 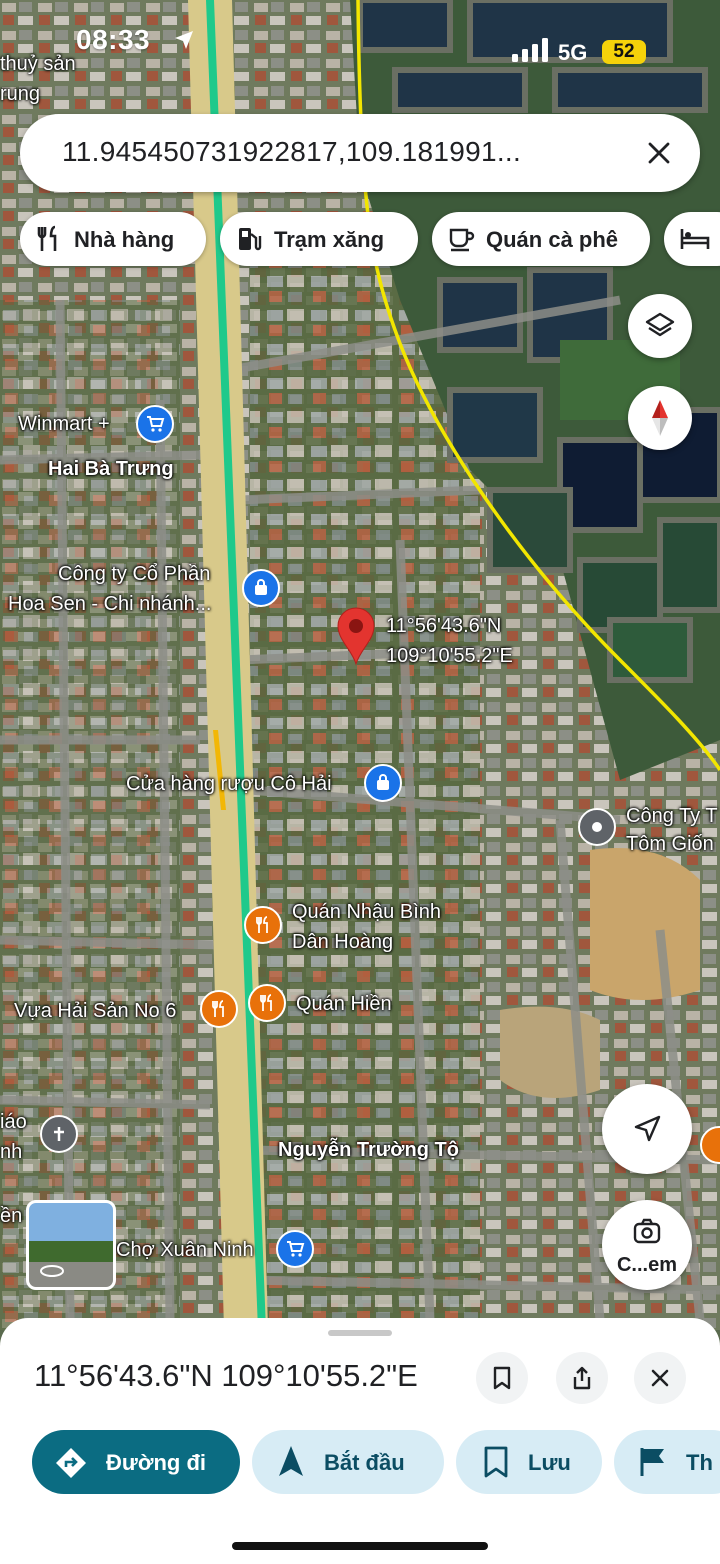 I want to click on close-sheet-button, so click(x=660, y=1378).